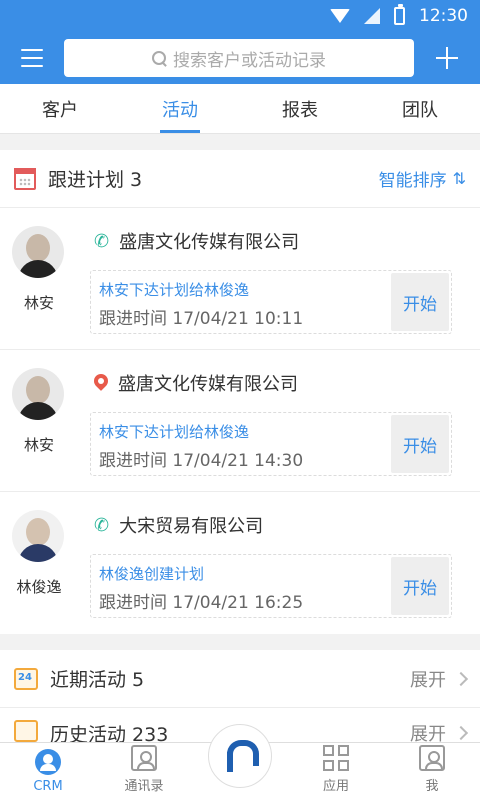 The image size is (480, 800). What do you see at coordinates (159, 58) in the screenshot?
I see `search-icon` at bounding box center [159, 58].